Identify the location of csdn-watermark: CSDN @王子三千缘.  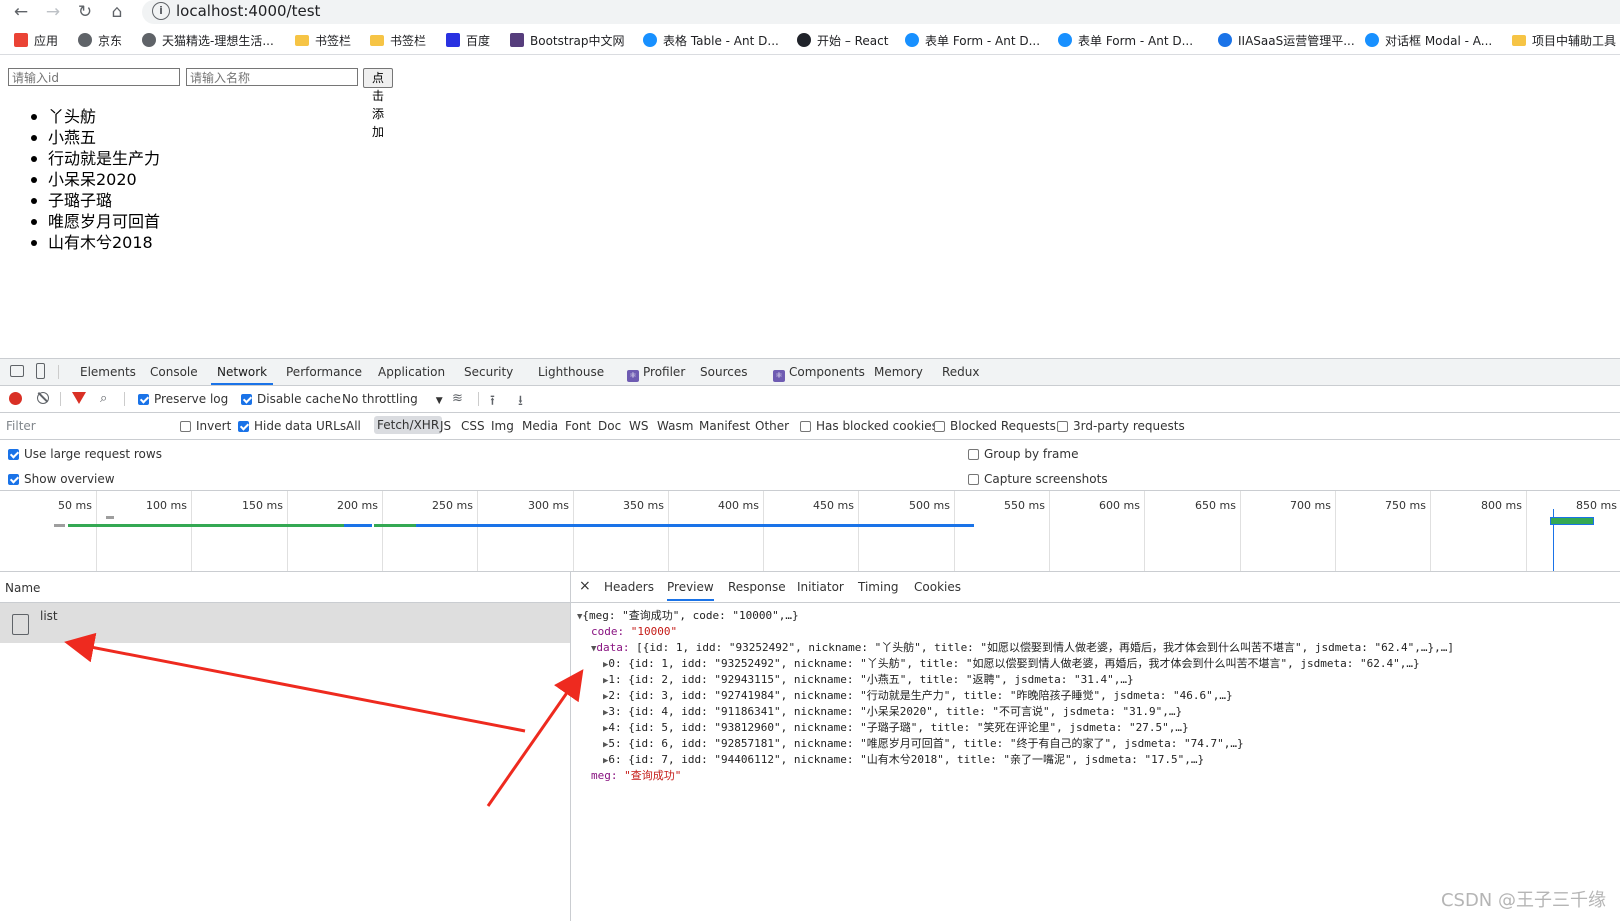
(1523, 900).